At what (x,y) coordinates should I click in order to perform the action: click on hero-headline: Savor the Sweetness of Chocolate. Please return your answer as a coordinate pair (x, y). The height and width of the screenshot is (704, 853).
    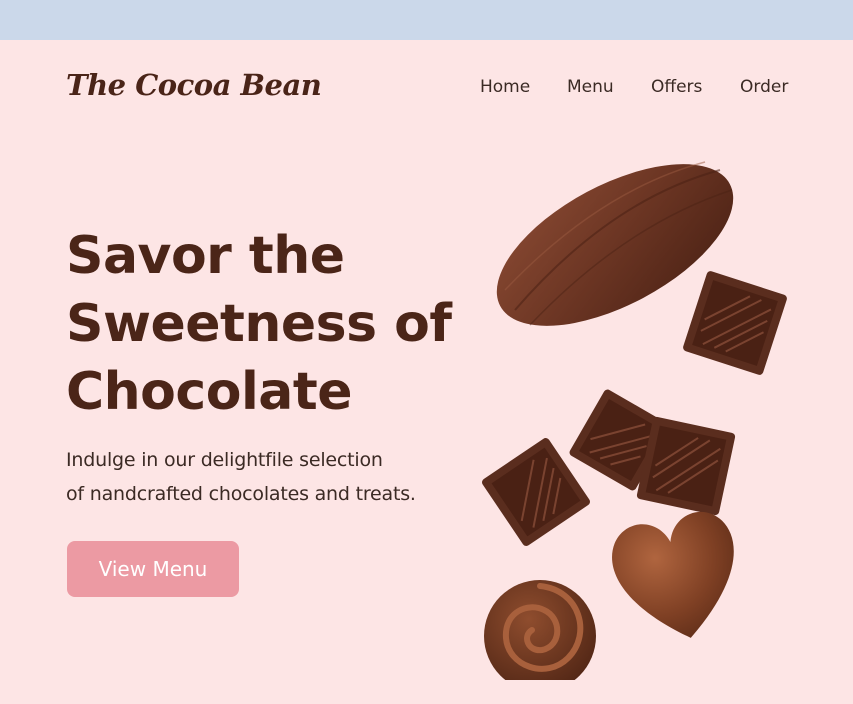
    Looking at the image, I should click on (259, 324).